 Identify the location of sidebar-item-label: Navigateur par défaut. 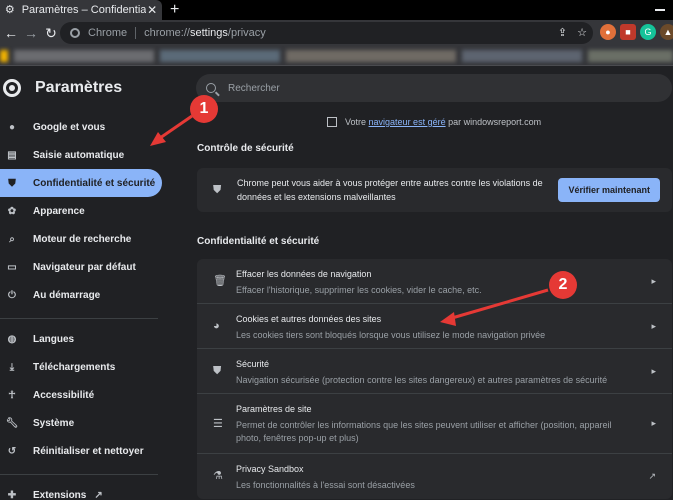
(84, 267).